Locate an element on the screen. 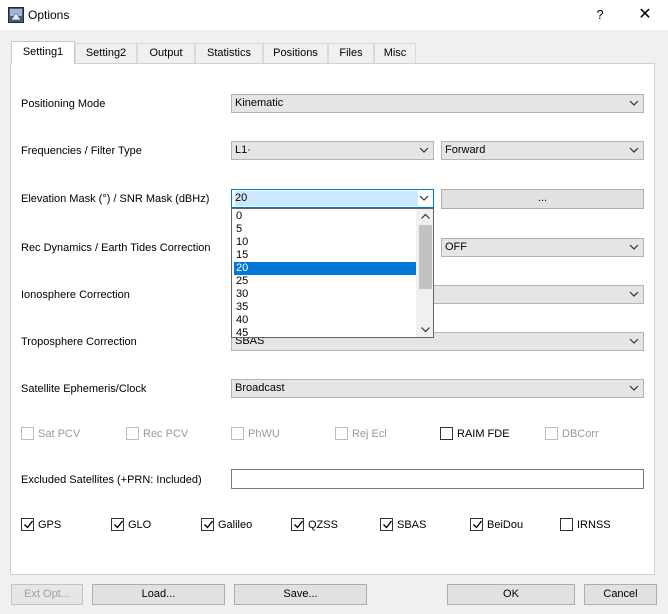 Image resolution: width=668 pixels, height=614 pixels. phwu-checkbox is located at coordinates (237, 433).